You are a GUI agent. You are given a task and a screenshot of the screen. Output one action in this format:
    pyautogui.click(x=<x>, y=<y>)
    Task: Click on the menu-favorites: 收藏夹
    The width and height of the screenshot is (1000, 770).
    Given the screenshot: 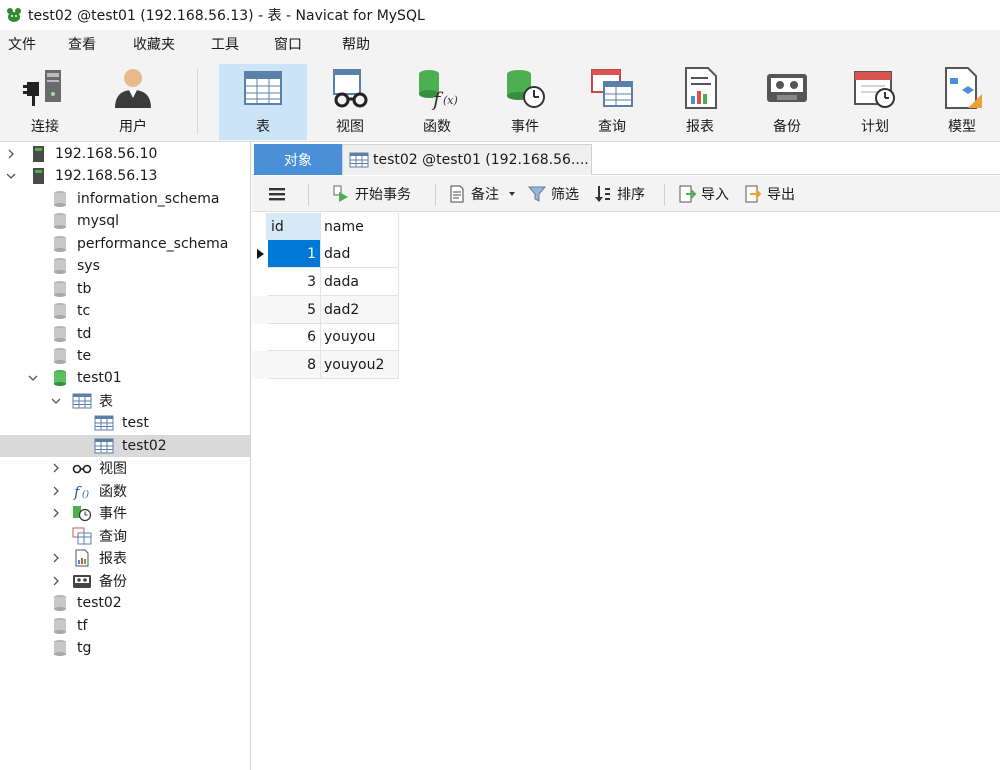 What is the action you would take?
    pyautogui.click(x=154, y=45)
    